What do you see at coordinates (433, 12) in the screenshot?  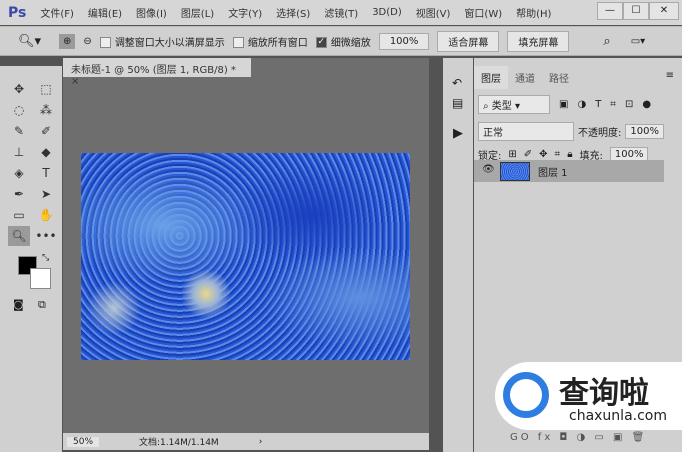 I see `menu-view: 视图(V)` at bounding box center [433, 12].